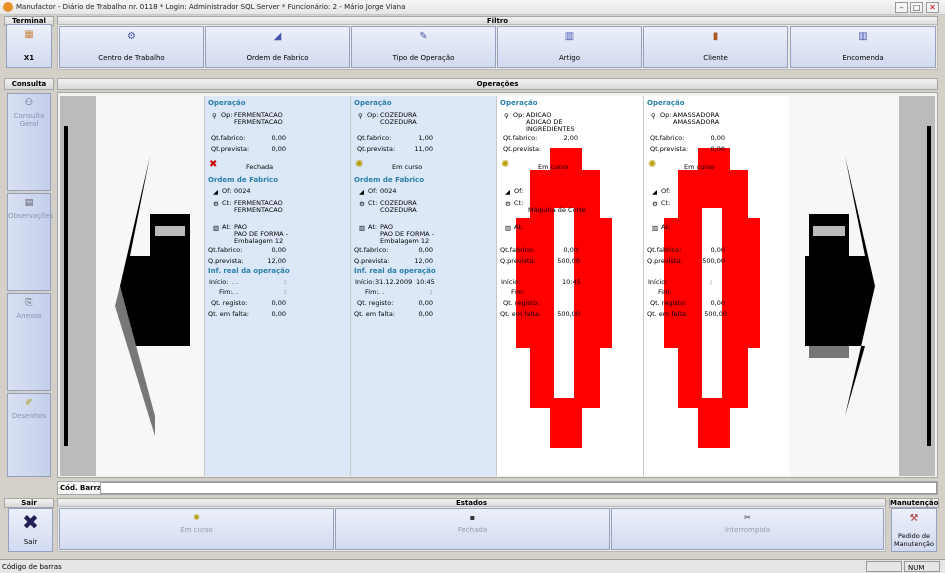 Image resolution: width=945 pixels, height=573 pixels. What do you see at coordinates (518, 488) in the screenshot?
I see `barcode-input` at bounding box center [518, 488].